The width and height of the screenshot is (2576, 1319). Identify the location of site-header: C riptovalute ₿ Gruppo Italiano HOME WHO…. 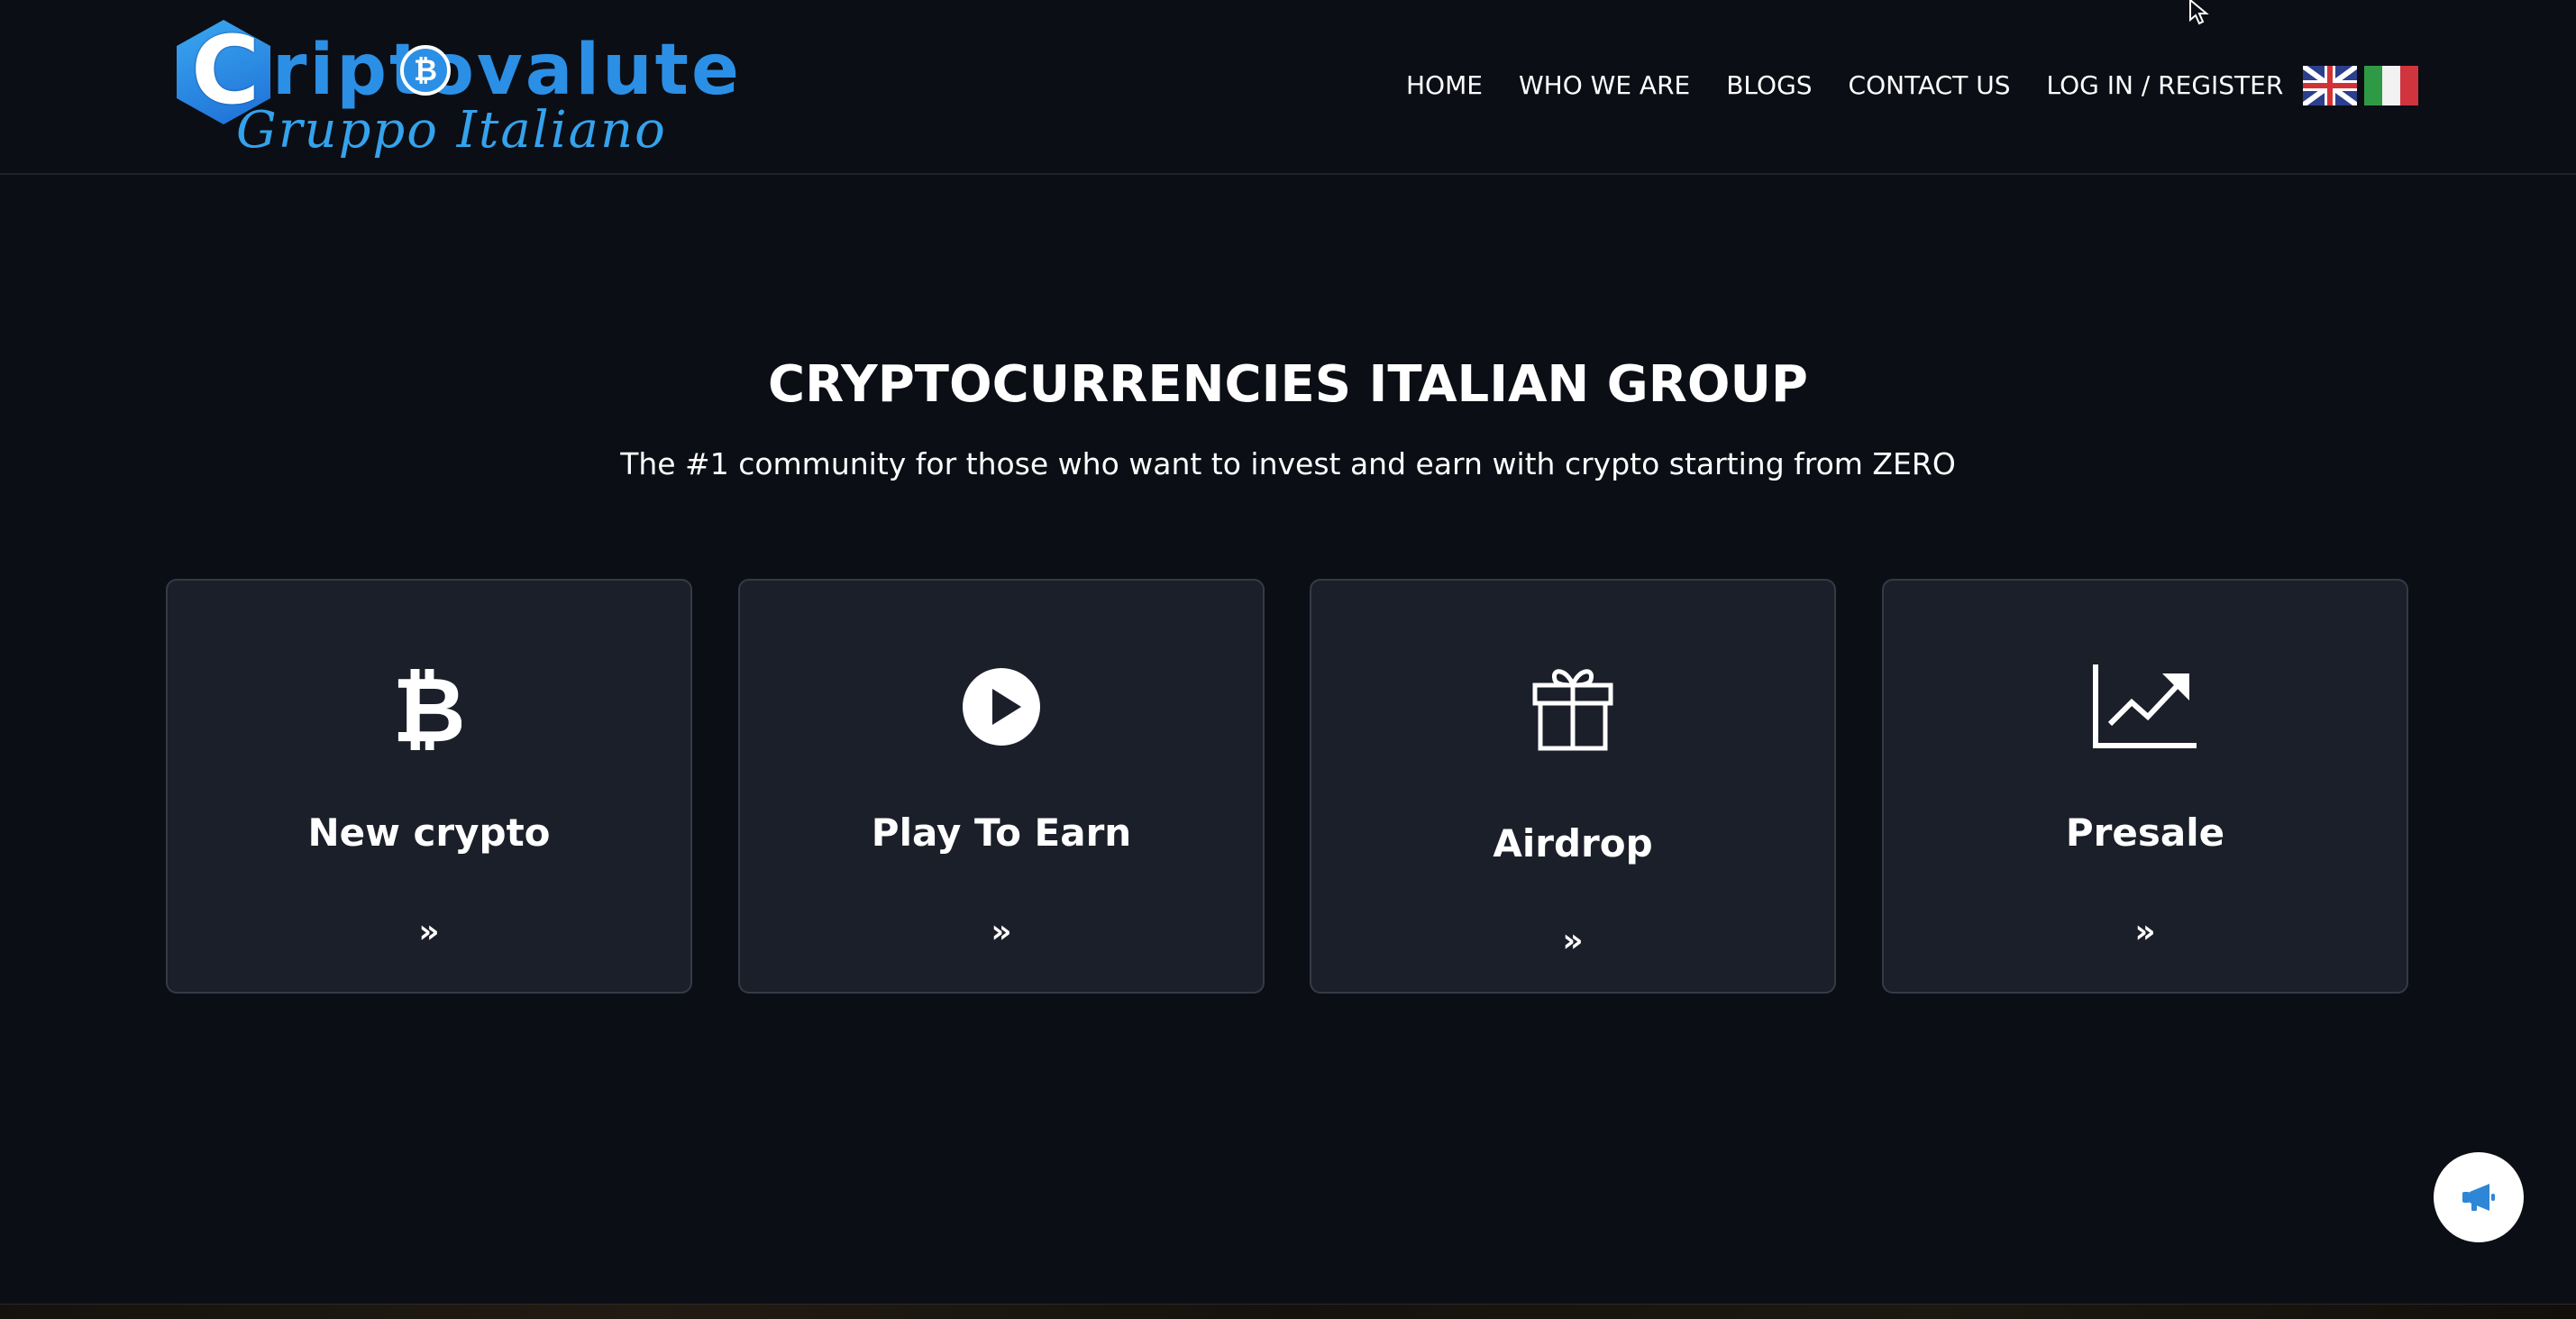
(1288, 87).